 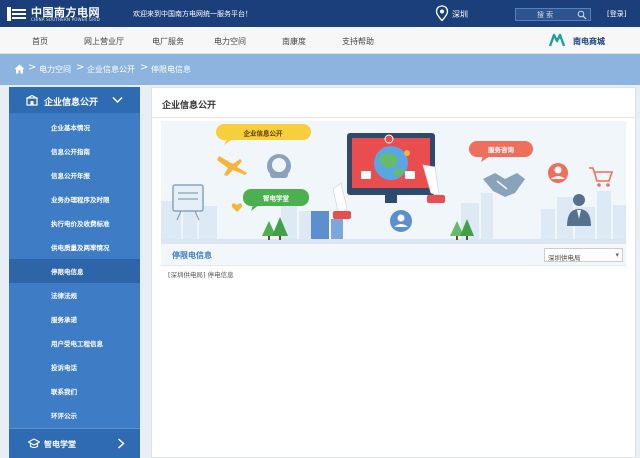 What do you see at coordinates (66, 14) in the screenshot?
I see `logo: 中国南方电网 CHINA SOUTHERN POWER GRID` at bounding box center [66, 14].